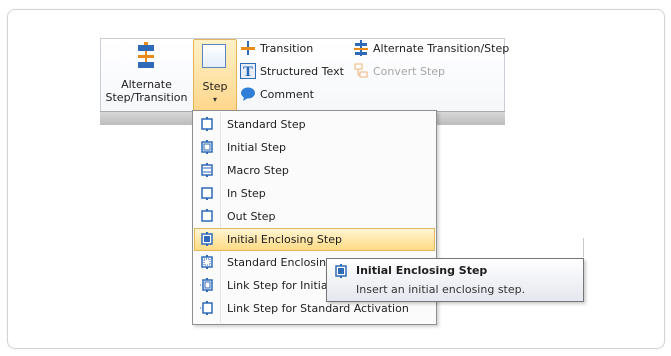 The width and height of the screenshot is (671, 356). What do you see at coordinates (258, 170) in the screenshot?
I see `menu-item-label: Macro Step` at bounding box center [258, 170].